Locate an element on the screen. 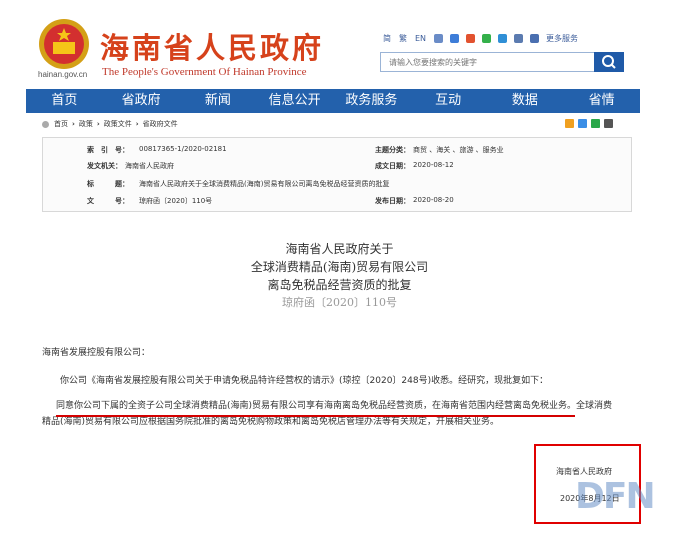 This screenshot has height=533, width=679. site-title: 海南省人民政府 is located at coordinates (212, 46).